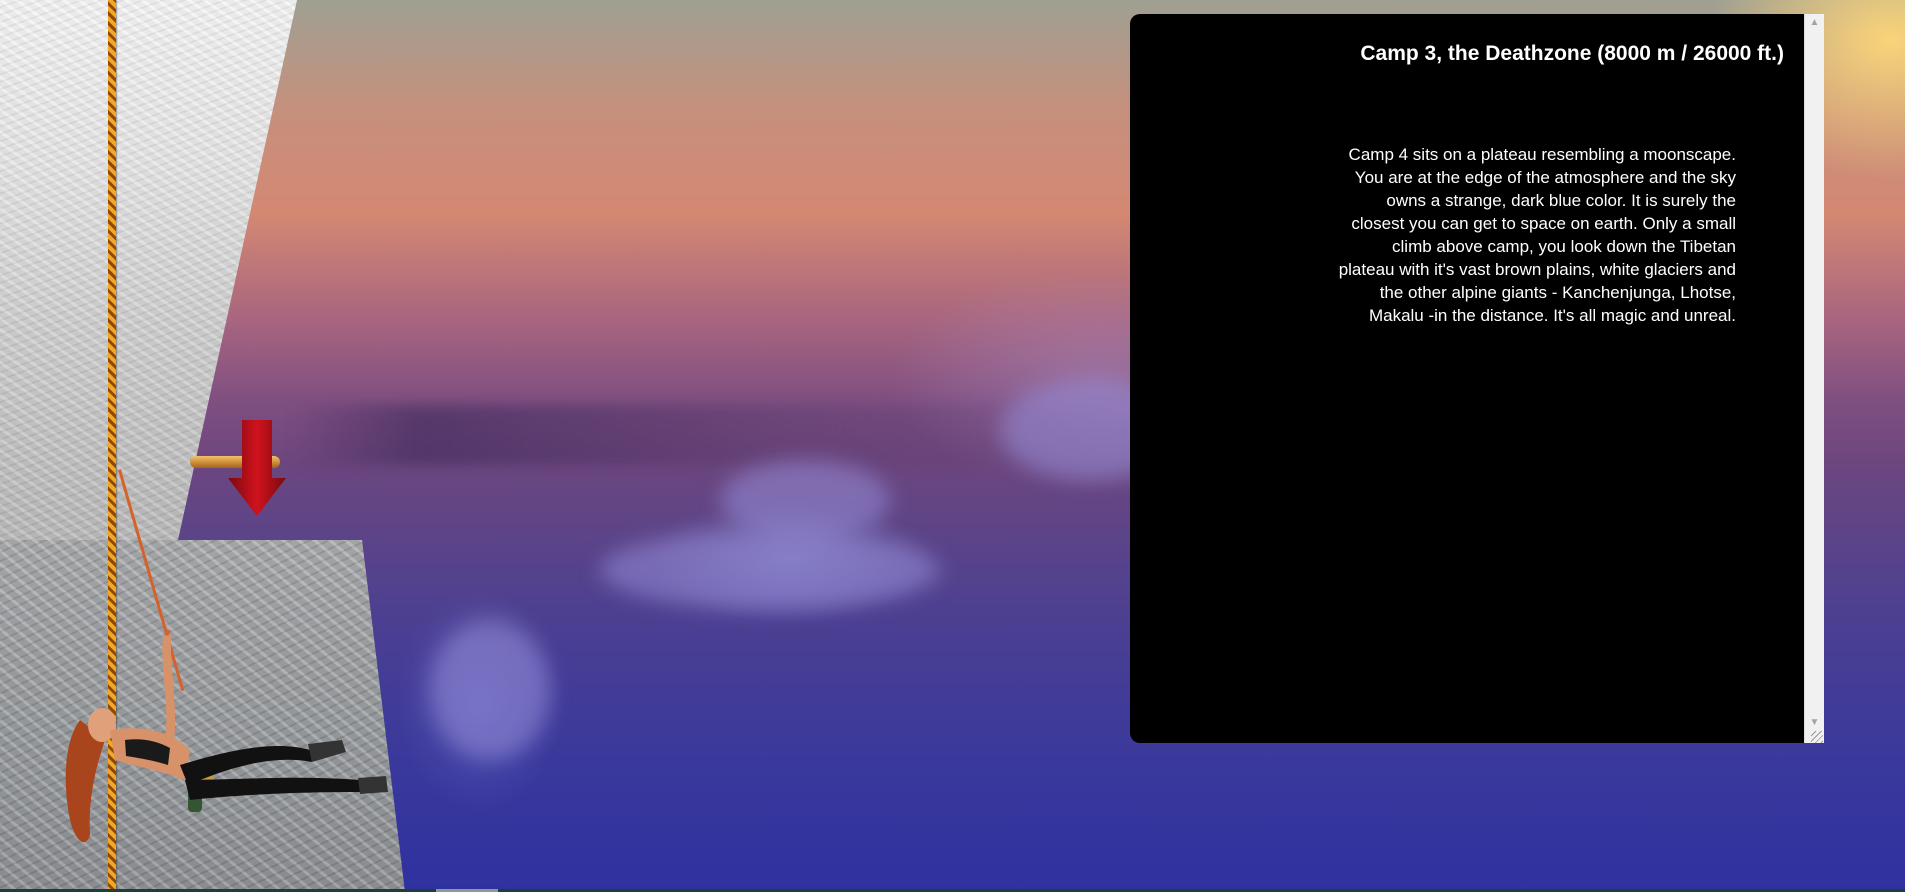  What do you see at coordinates (1814, 378) in the screenshot?
I see `panel-scrollbar: ▲ ▼` at bounding box center [1814, 378].